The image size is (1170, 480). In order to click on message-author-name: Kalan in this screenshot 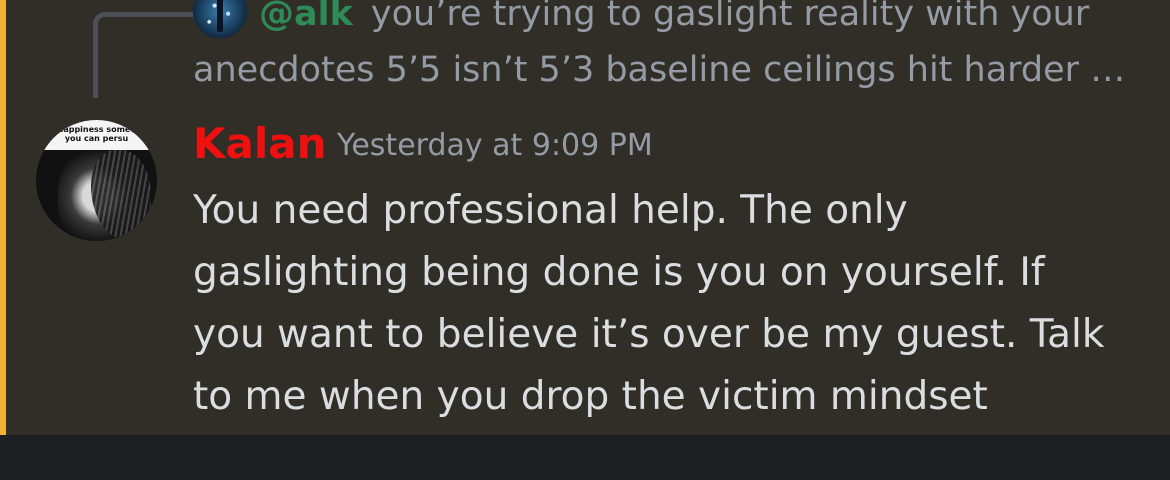, I will do `click(260, 144)`.